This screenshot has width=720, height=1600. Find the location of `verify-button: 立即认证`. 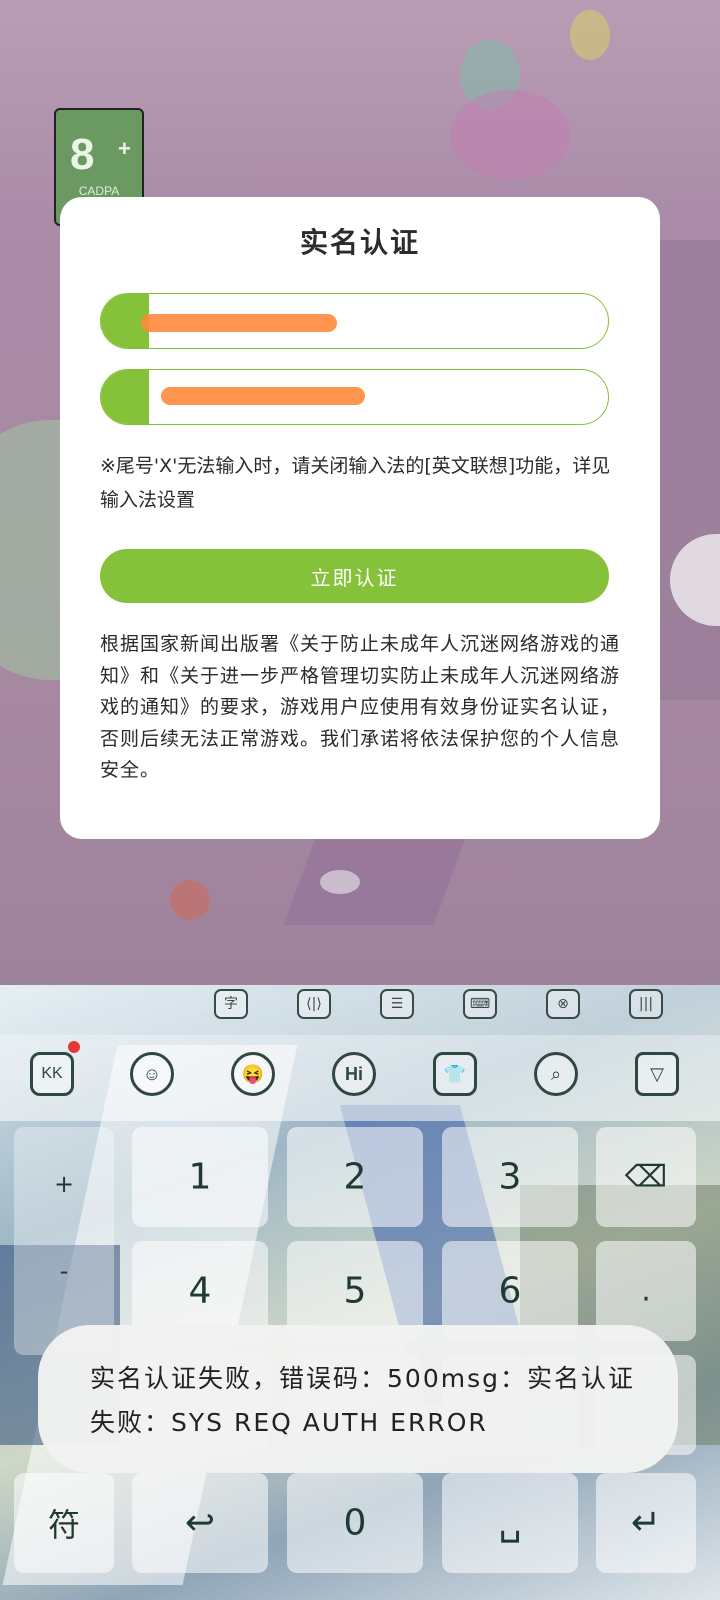

verify-button: 立即认证 is located at coordinates (354, 576).